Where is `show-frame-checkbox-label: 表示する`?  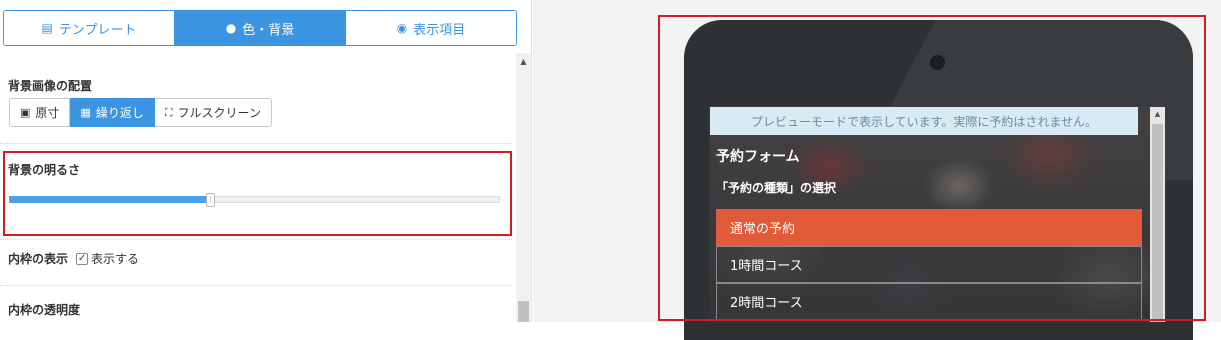
show-frame-checkbox-label: 表示する is located at coordinates (115, 258).